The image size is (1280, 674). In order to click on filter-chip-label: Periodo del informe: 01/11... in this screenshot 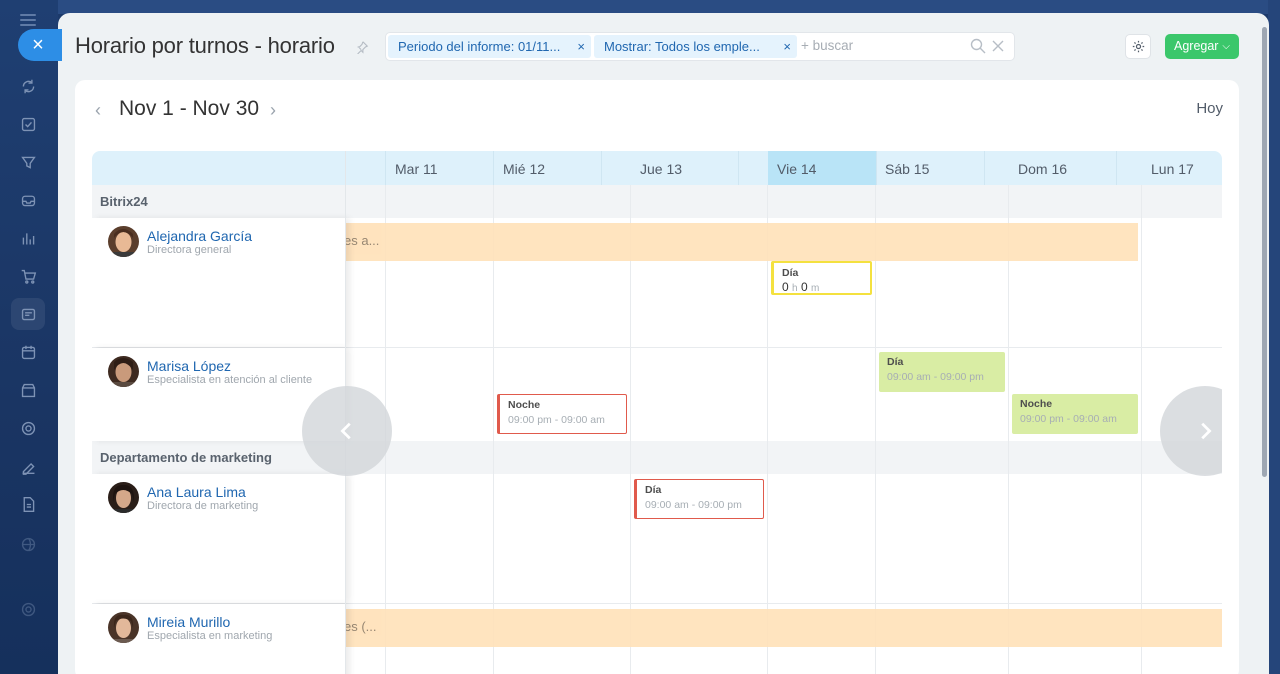, I will do `click(479, 46)`.